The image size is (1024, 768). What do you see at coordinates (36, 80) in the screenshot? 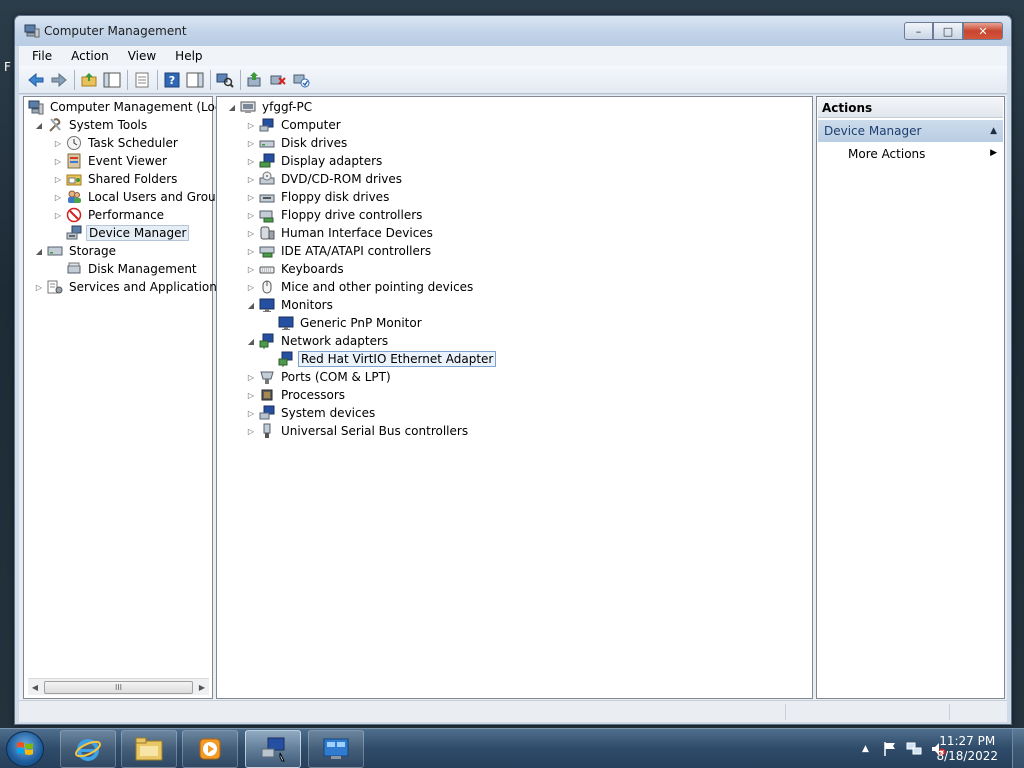
I see `back-button` at bounding box center [36, 80].